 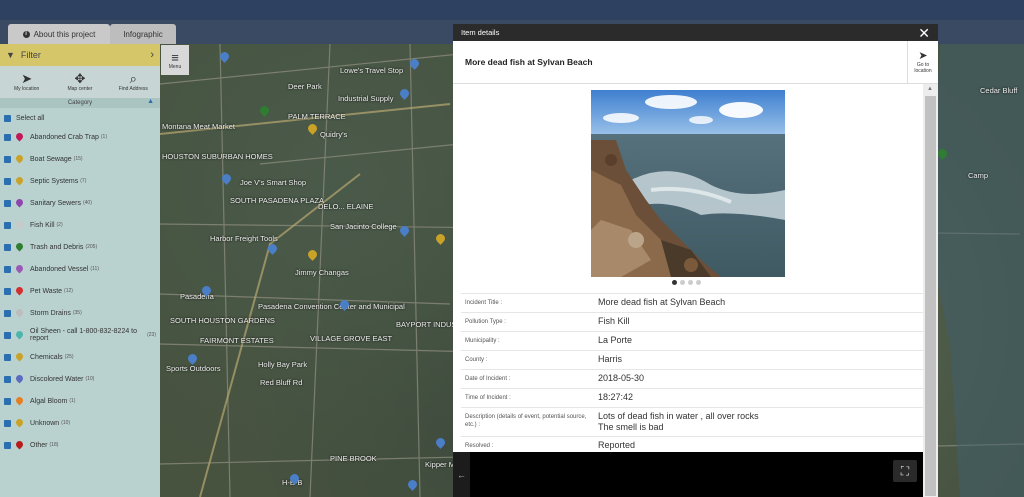 What do you see at coordinates (80, 357) in the screenshot?
I see `category-item: Chemicals (25)` at bounding box center [80, 357].